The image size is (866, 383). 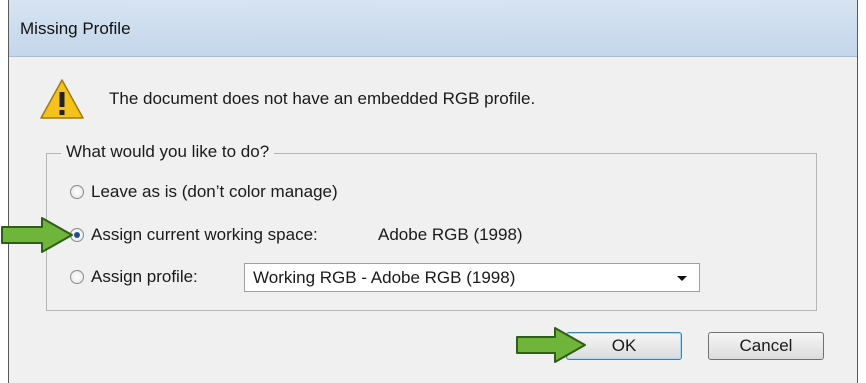 What do you see at coordinates (77, 277) in the screenshot?
I see `radio-assign-profile` at bounding box center [77, 277].